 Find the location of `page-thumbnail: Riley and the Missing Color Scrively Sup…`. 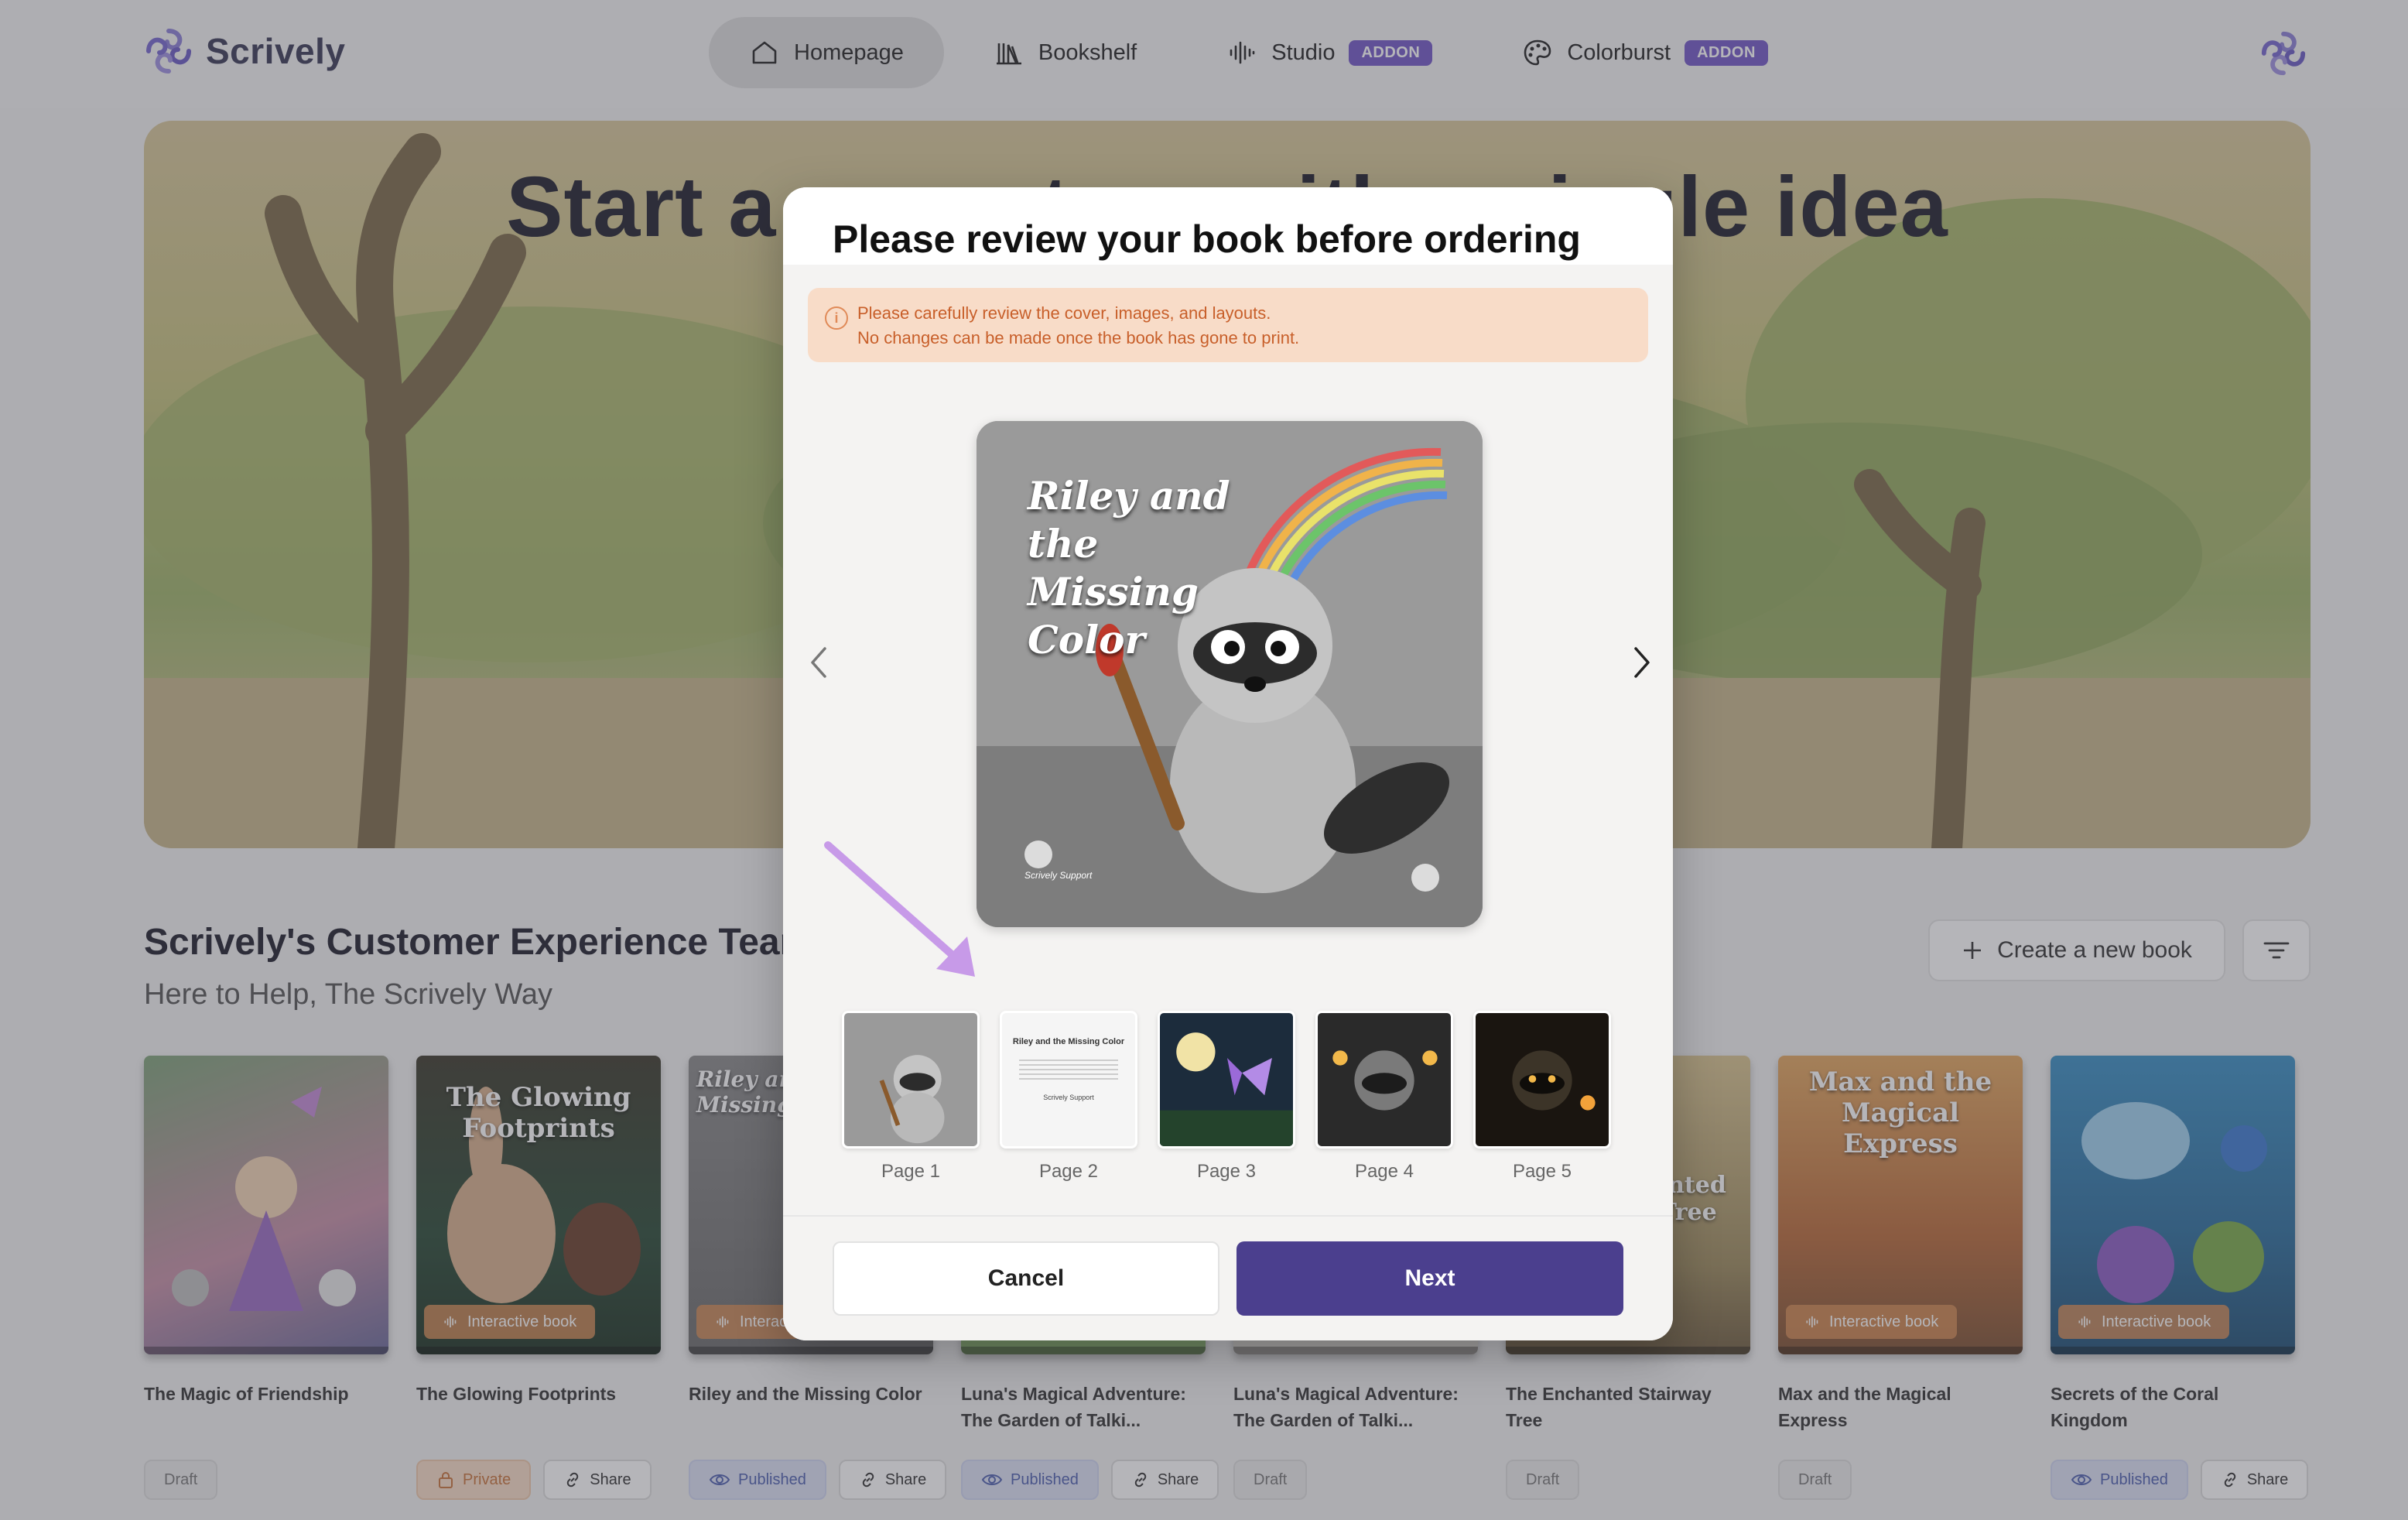

page-thumbnail: Riley and the Missing Color Scrively Sup… is located at coordinates (1068, 1097).